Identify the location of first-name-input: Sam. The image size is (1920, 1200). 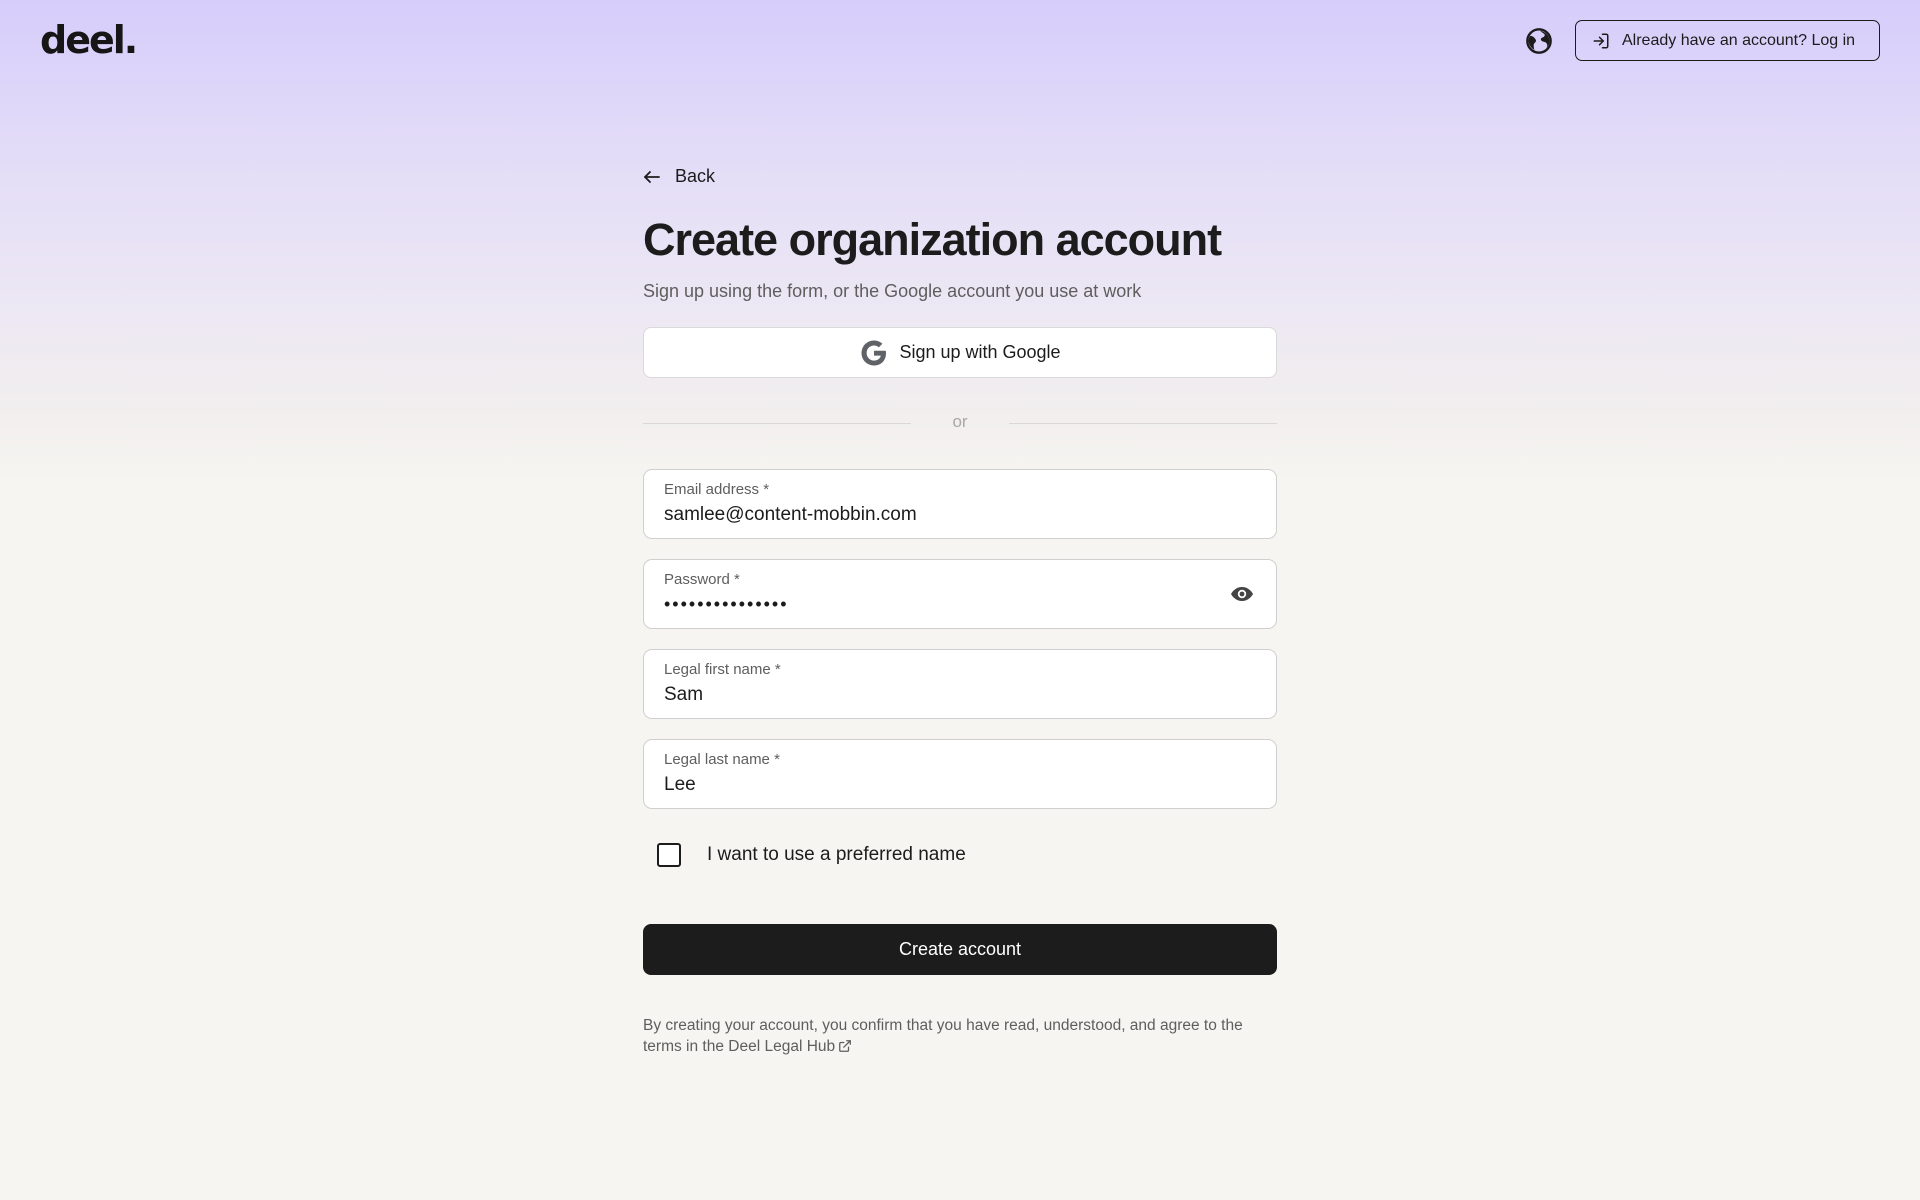
(960, 695).